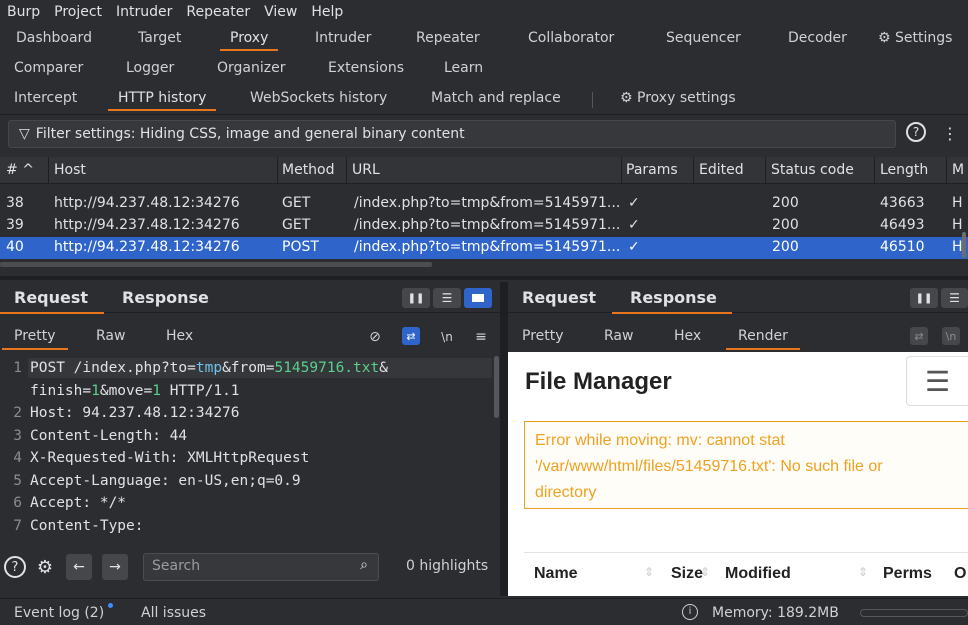  What do you see at coordinates (721, 170) in the screenshot?
I see `col-edited: Edited` at bounding box center [721, 170].